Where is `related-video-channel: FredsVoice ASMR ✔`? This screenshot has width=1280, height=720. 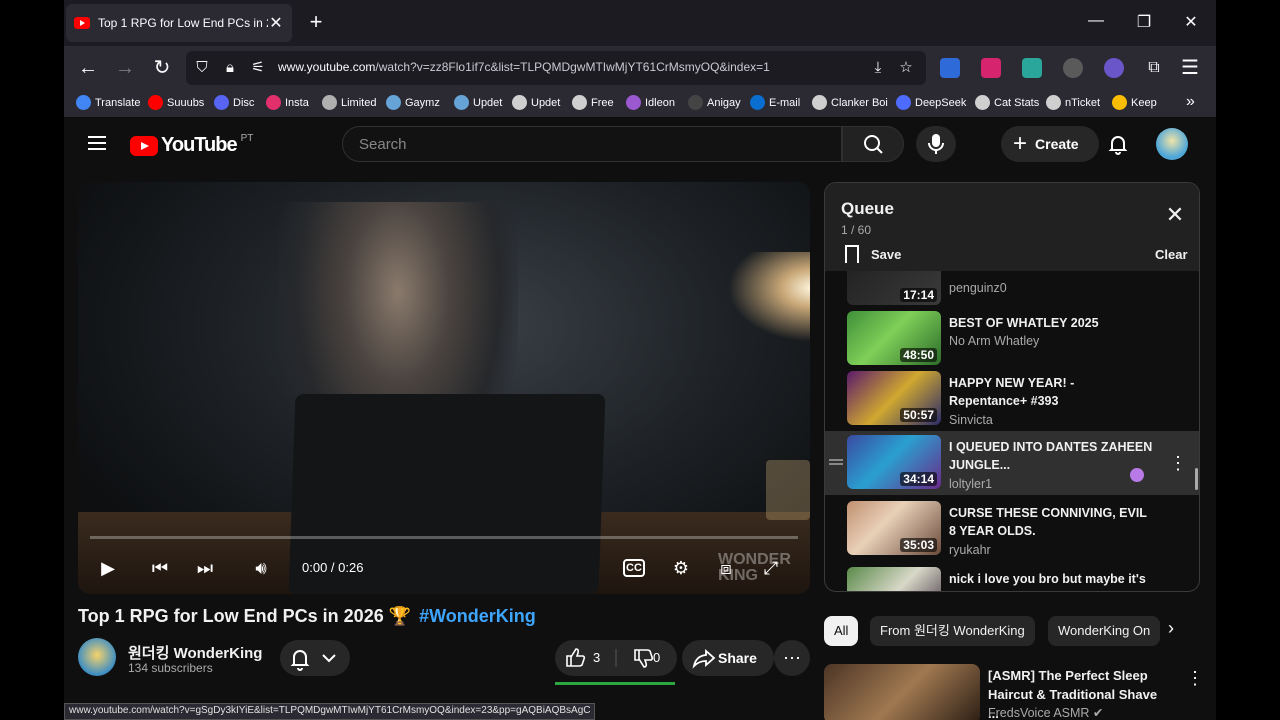
related-video-channel: FredsVoice ASMR ✔ is located at coordinates (1045, 712).